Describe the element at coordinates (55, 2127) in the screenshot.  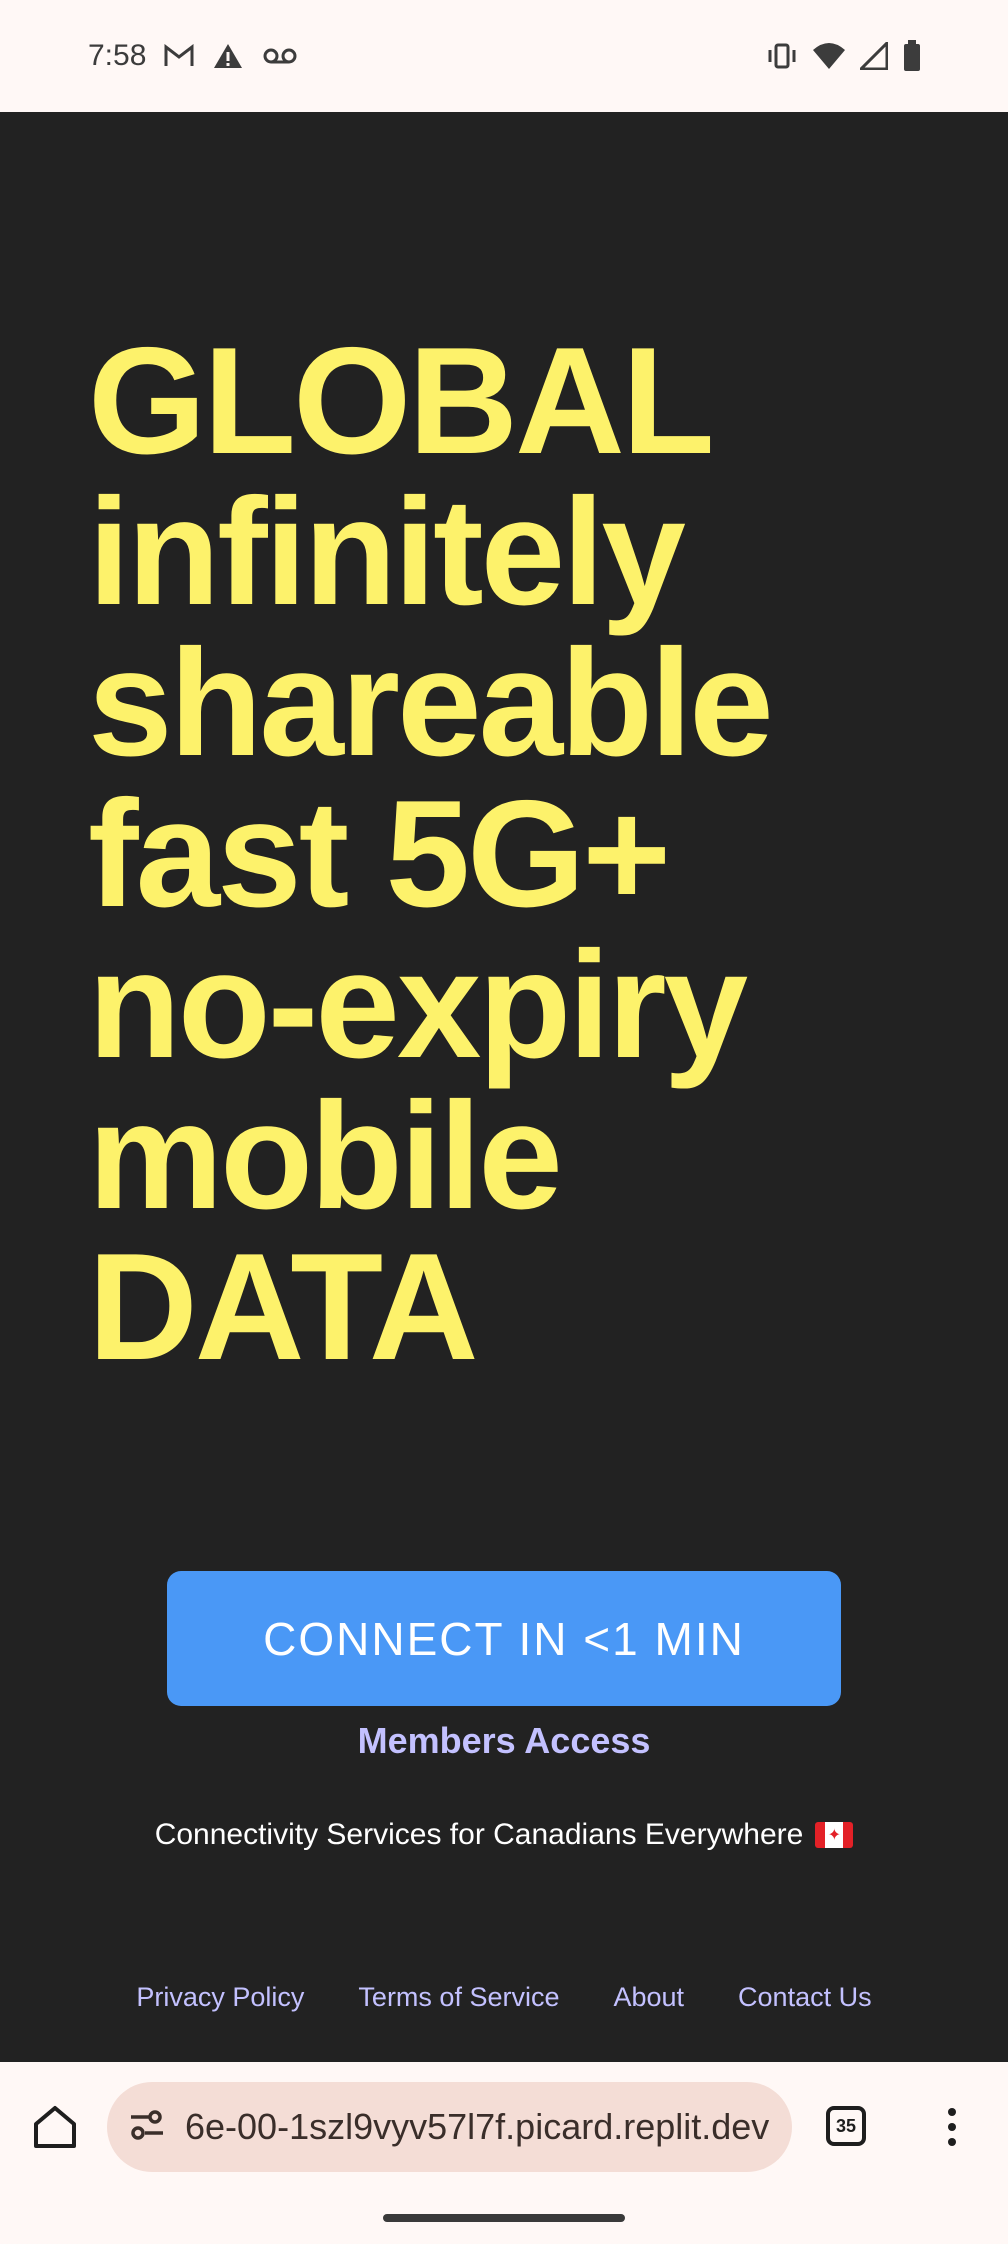
I see `home-icon` at that location.